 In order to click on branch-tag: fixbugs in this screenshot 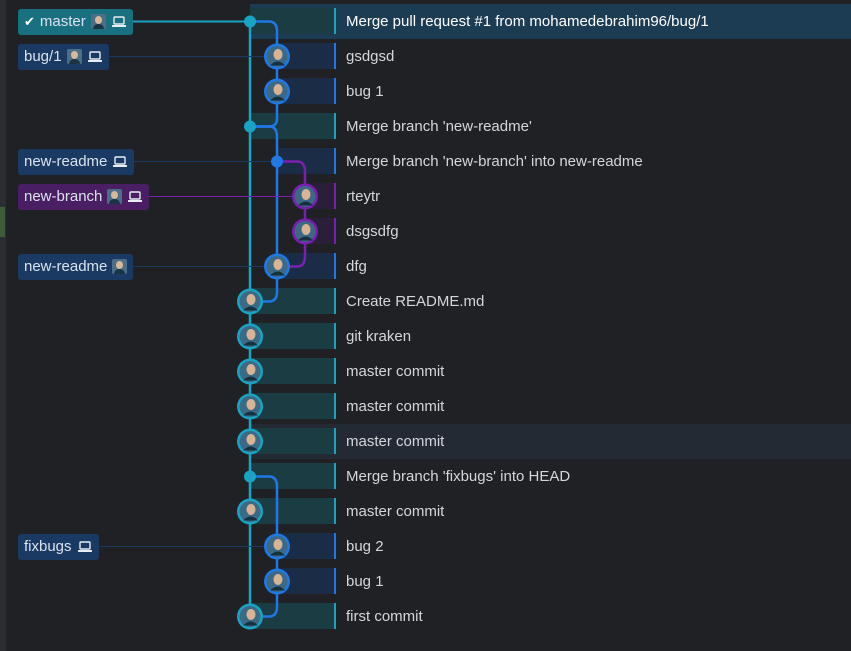, I will do `click(58, 546)`.